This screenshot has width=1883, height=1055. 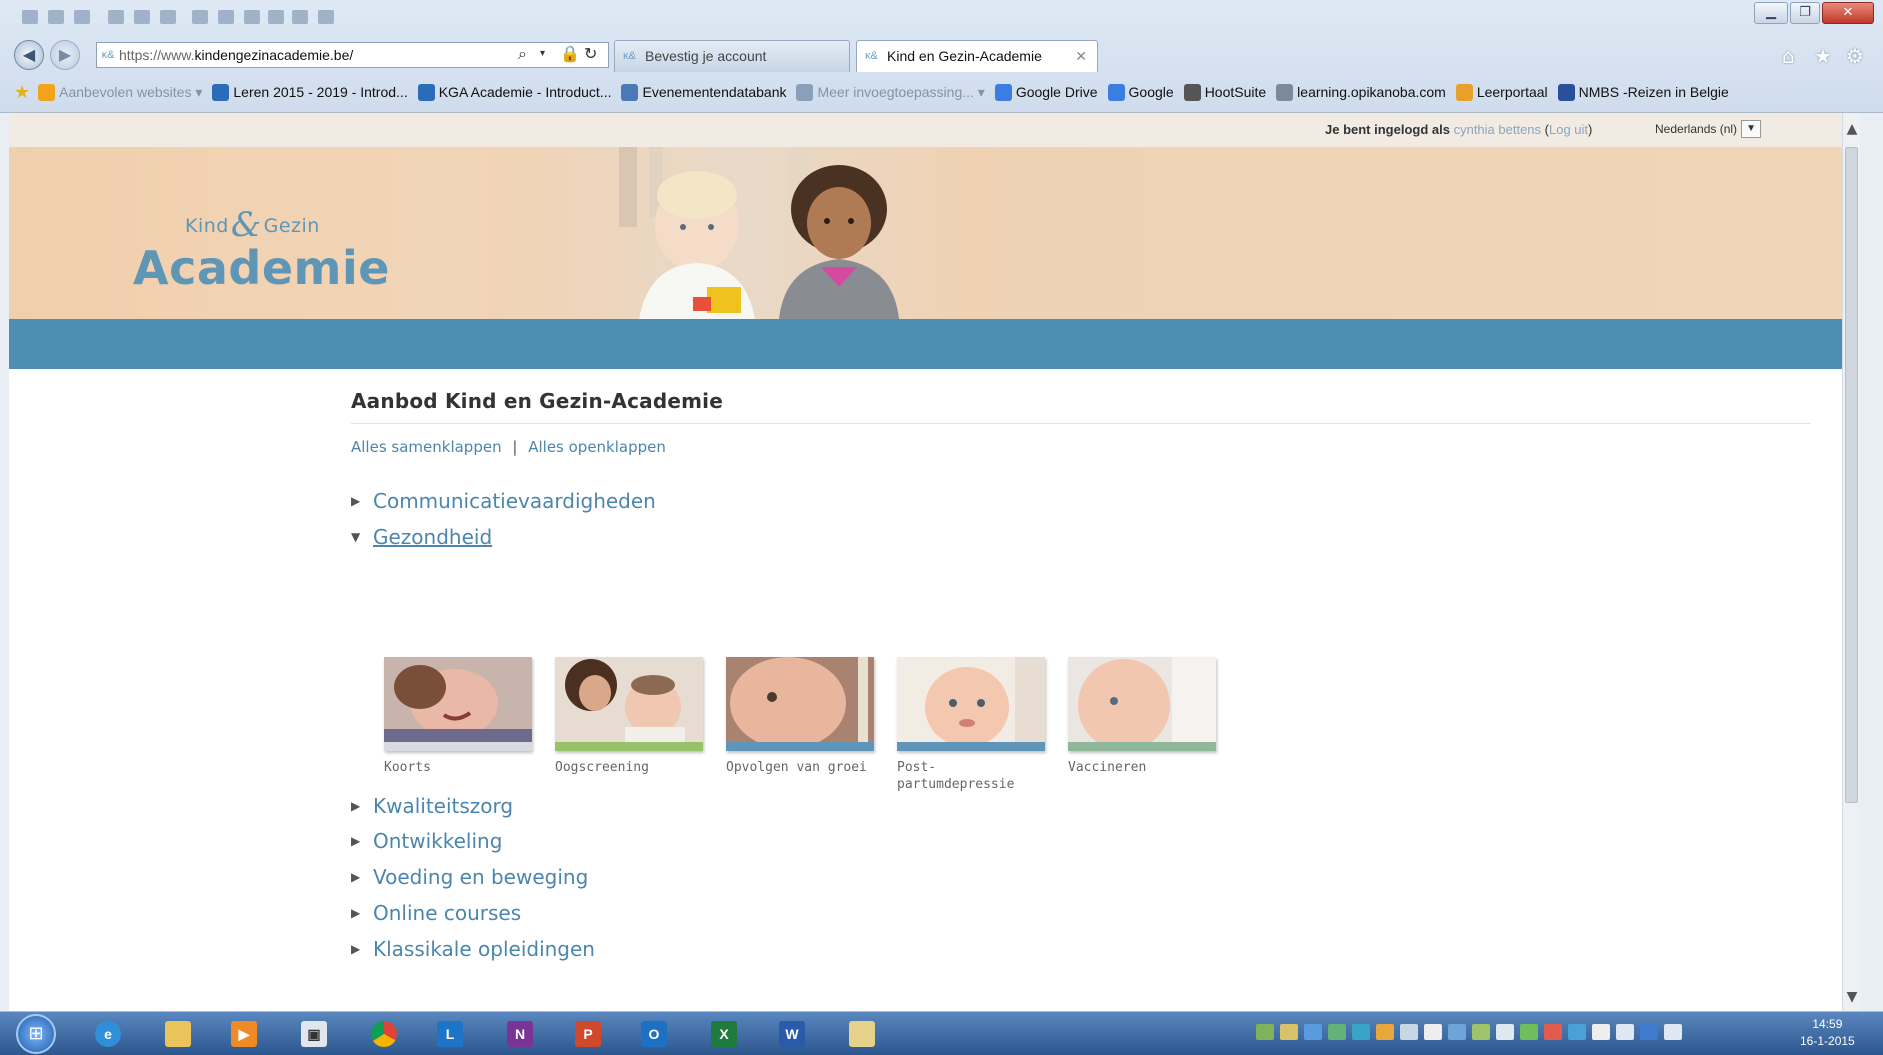 I want to click on course-card-vaccineren: Vaccineren, so click(x=1142, y=725).